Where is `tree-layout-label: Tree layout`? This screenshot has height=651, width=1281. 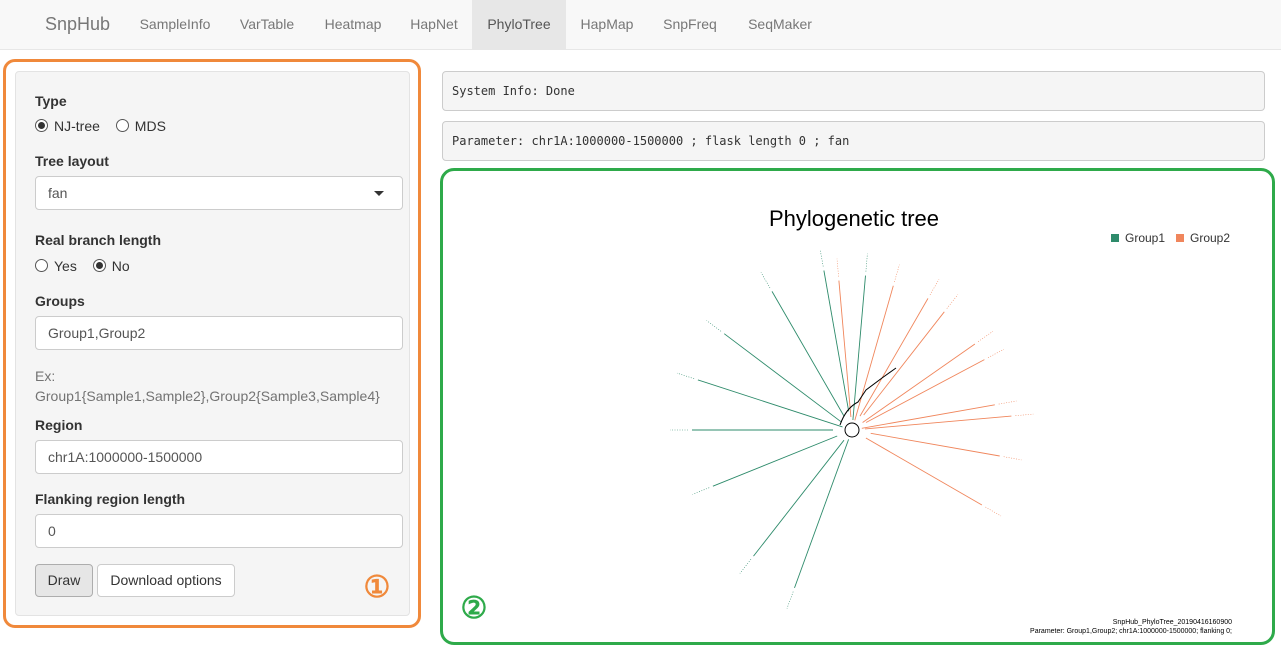
tree-layout-label: Tree layout is located at coordinates (72, 161).